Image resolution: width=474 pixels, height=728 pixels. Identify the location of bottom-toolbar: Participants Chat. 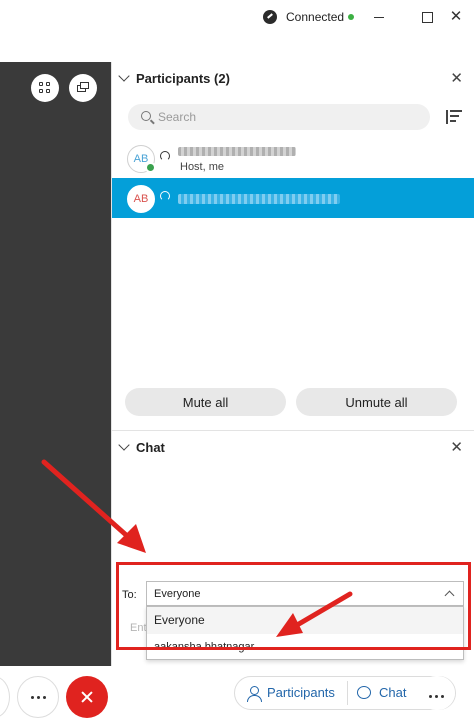
(237, 697).